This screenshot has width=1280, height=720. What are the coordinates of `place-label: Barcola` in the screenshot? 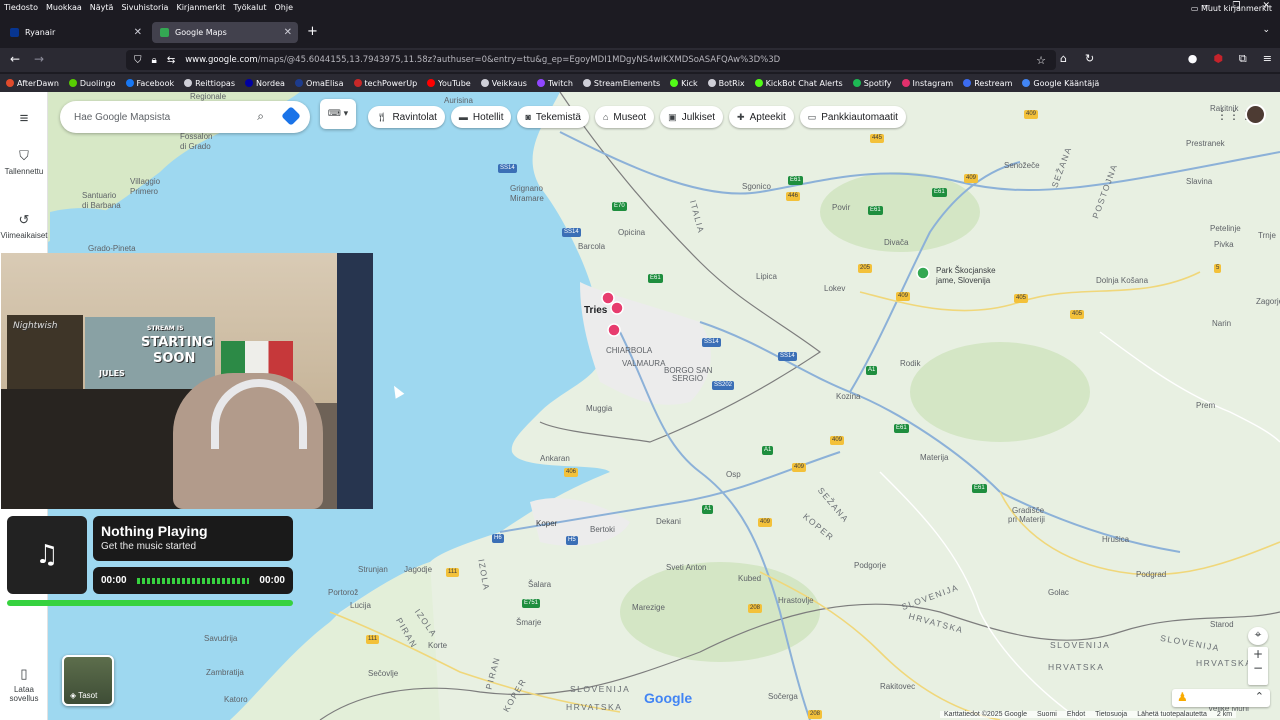 It's located at (591, 246).